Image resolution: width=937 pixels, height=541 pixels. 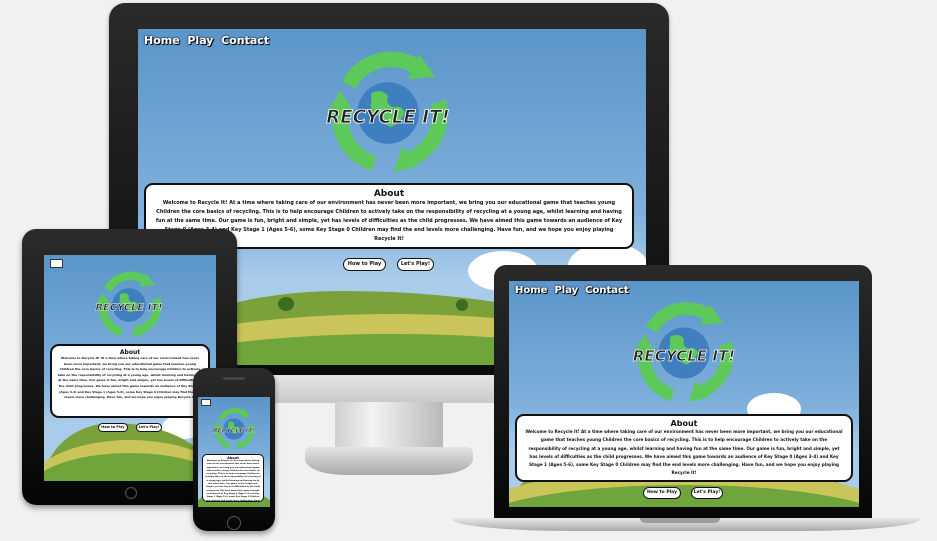 I want to click on phone-speaker, so click(x=234, y=378).